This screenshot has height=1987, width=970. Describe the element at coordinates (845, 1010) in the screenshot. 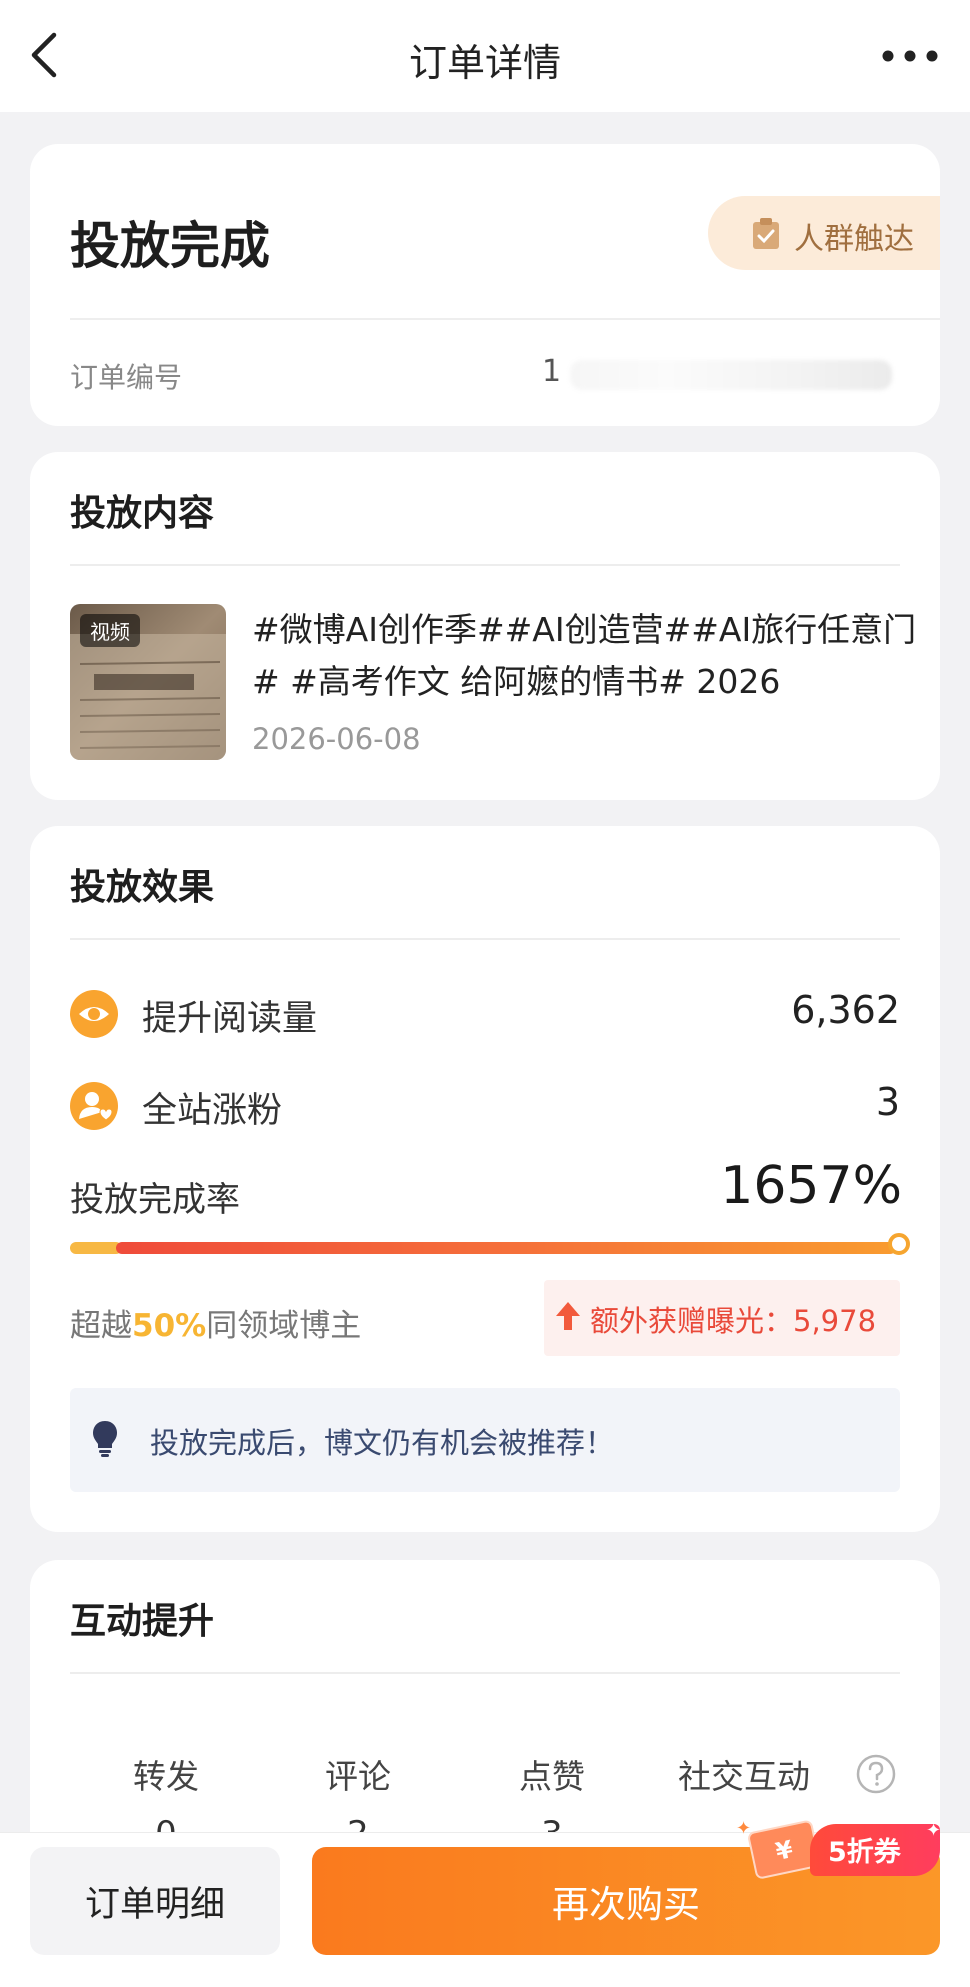

I see `metric-value-reads: 6,362` at that location.